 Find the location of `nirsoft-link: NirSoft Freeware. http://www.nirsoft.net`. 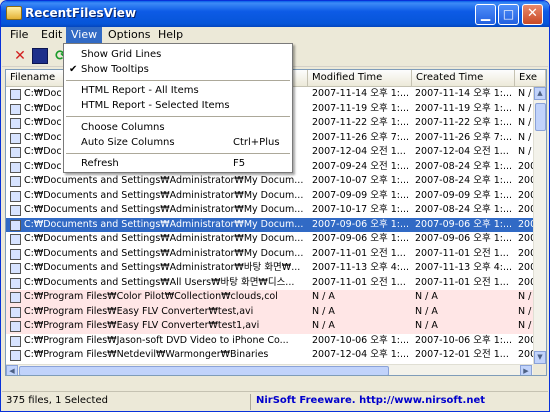

nirsoft-link: NirSoft Freeware. http://www.nirsoft.net is located at coordinates (370, 400).